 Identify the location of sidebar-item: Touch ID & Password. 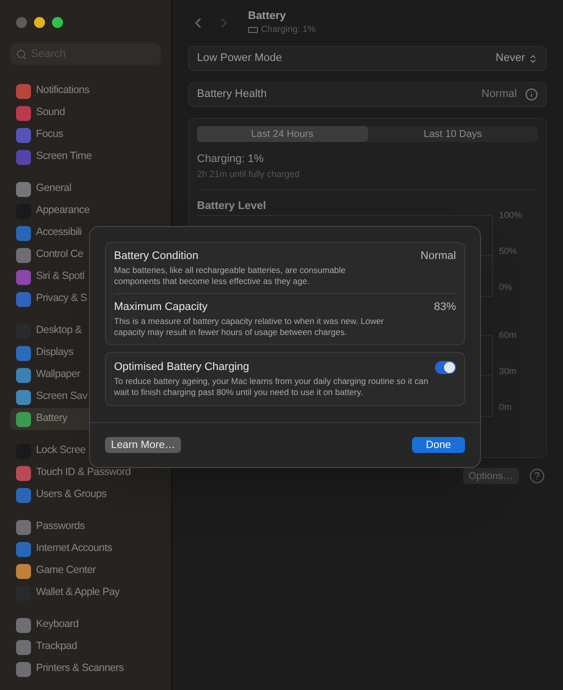
(85, 473).